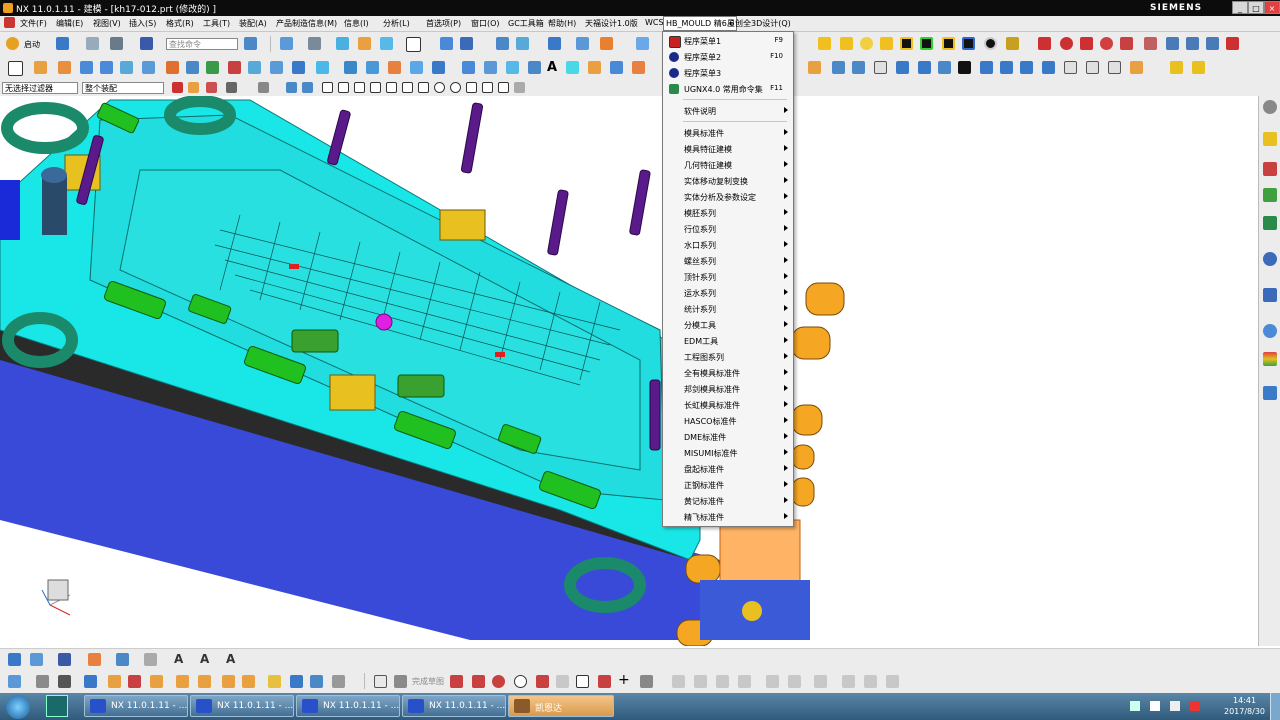  What do you see at coordinates (824, 43) in the screenshot?
I see `mould-tool-1-icon` at bounding box center [824, 43].